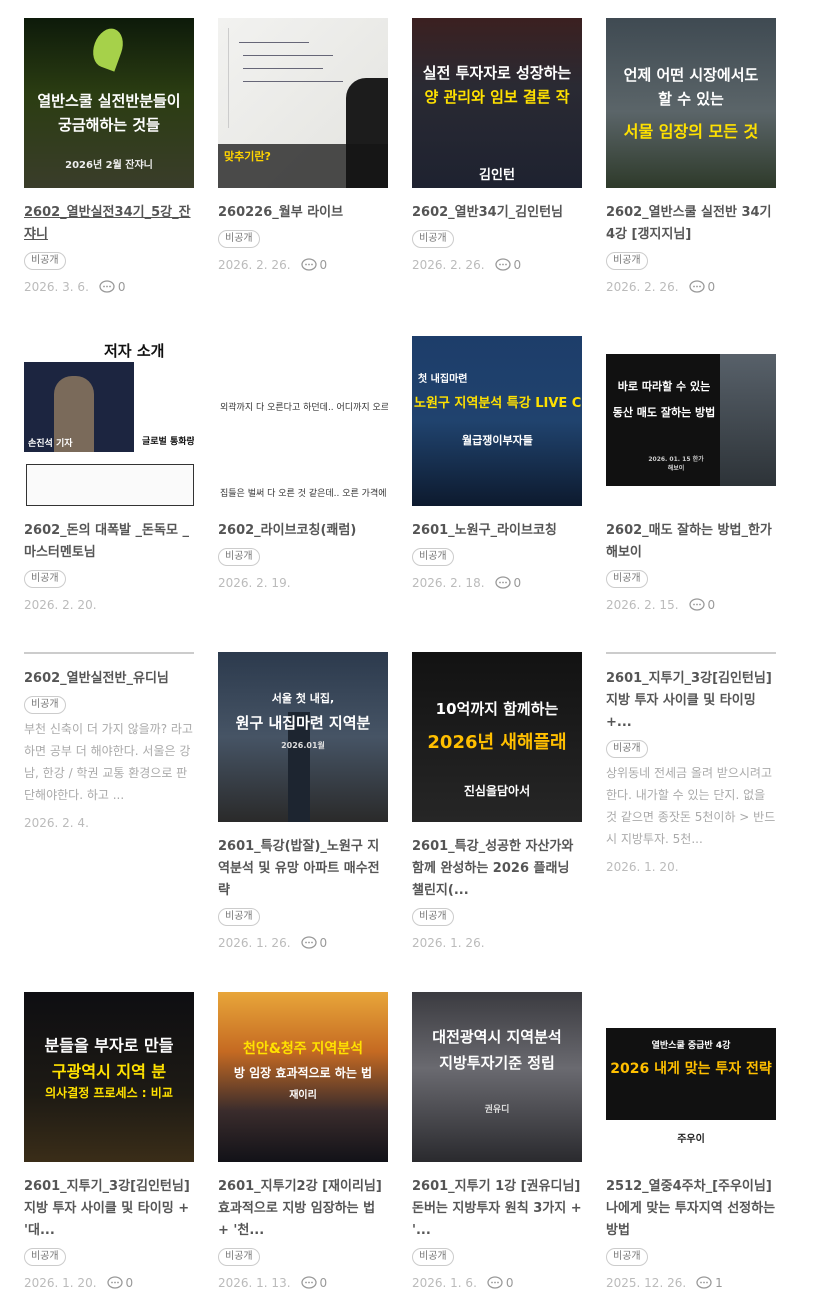 The height and width of the screenshot is (1300, 827). Describe the element at coordinates (497, 97) in the screenshot. I see `thumb-line-2: 양 관리와 임보 결론 작` at that location.